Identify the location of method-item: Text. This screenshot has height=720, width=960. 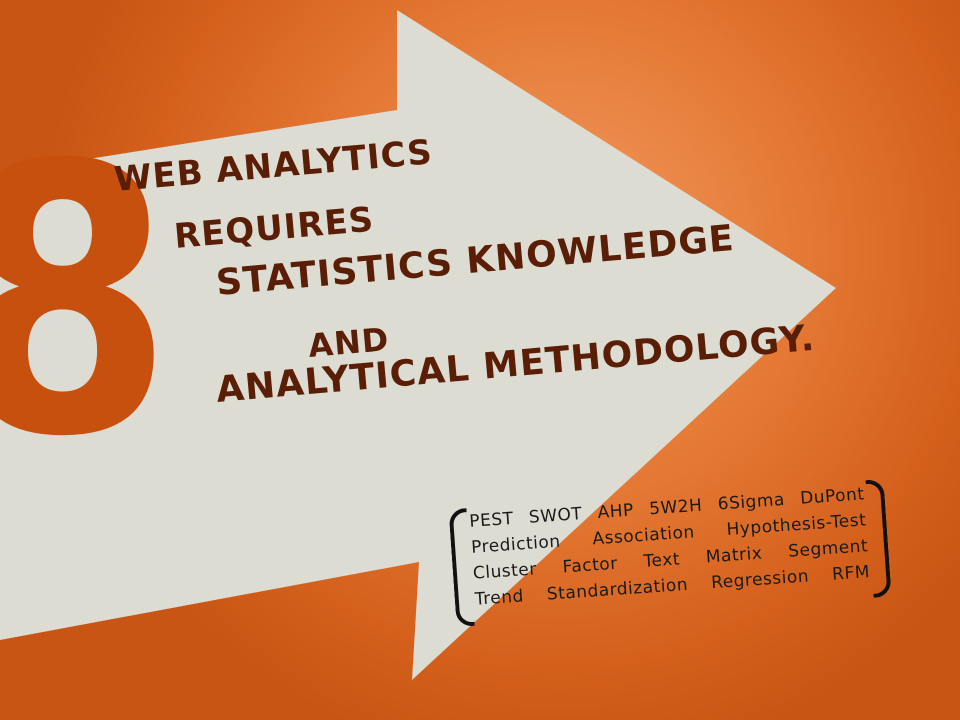
(661, 560).